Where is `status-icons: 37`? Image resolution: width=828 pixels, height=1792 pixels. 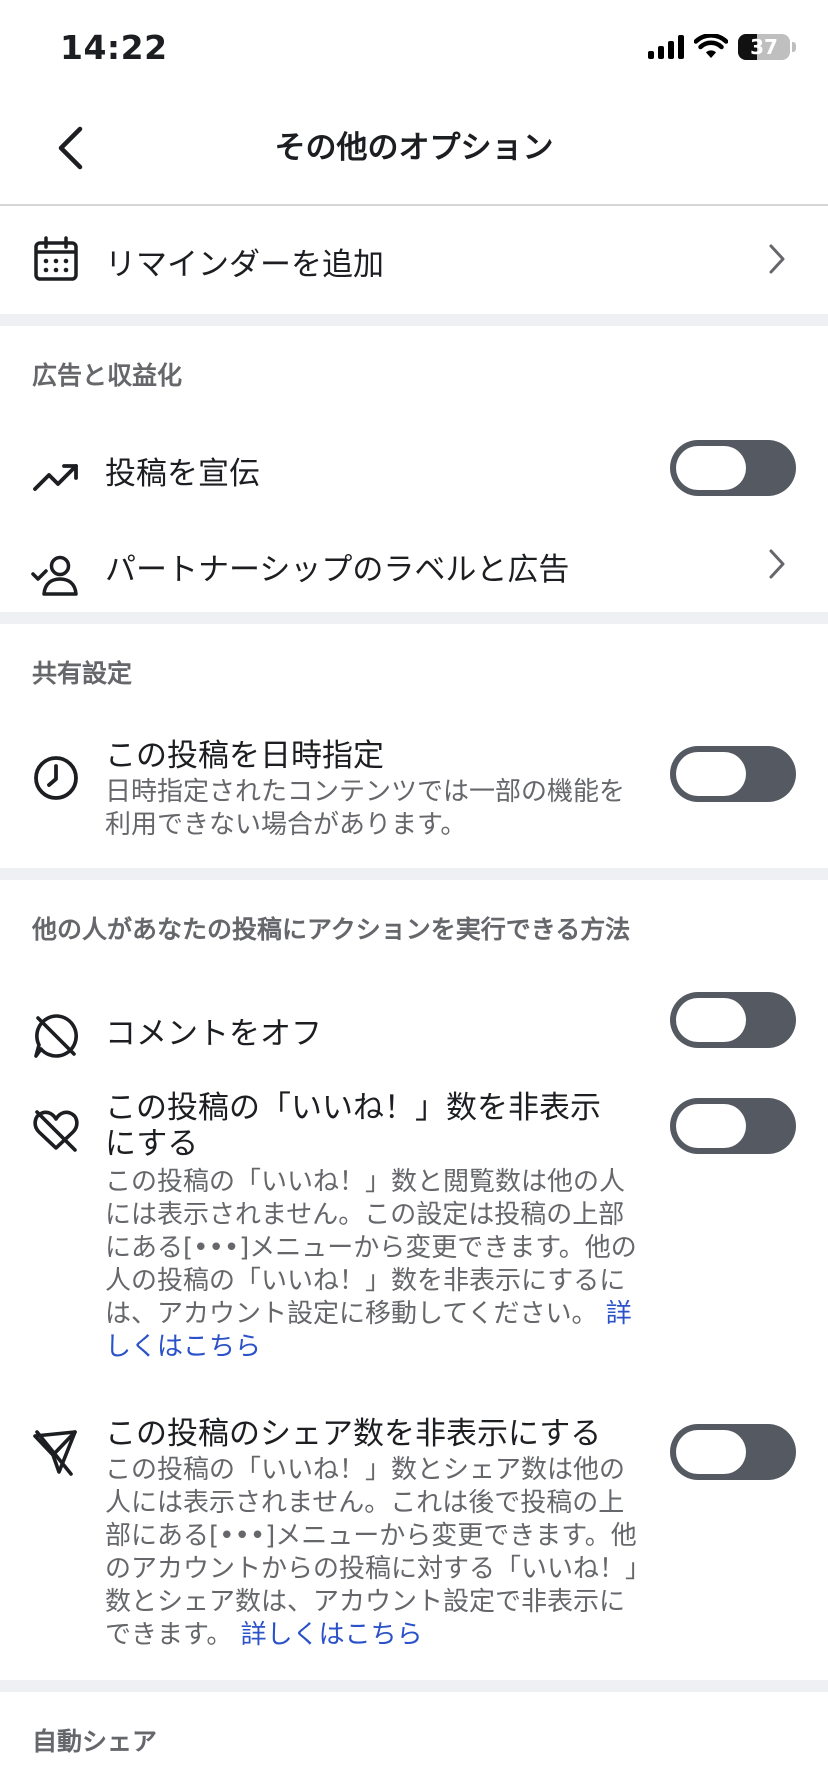
status-icons: 37 is located at coordinates (722, 47).